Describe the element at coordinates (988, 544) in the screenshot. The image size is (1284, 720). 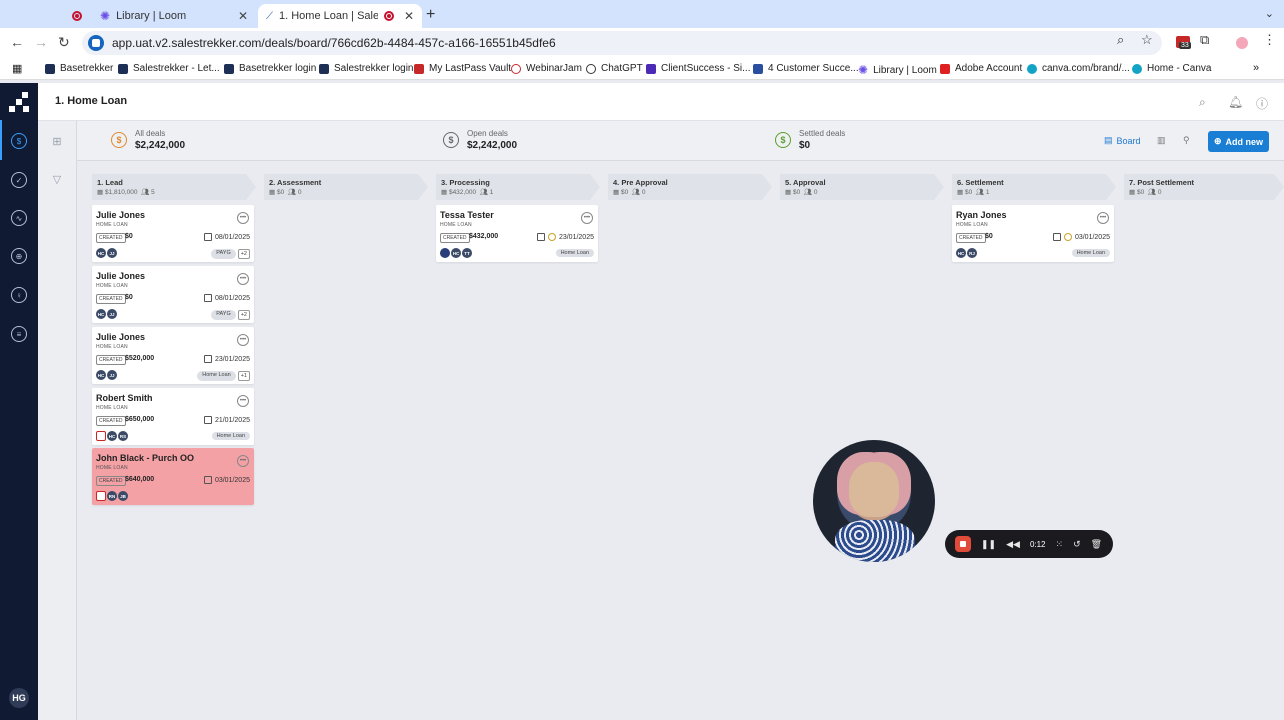
I see `pause-icon: ❚❚` at that location.